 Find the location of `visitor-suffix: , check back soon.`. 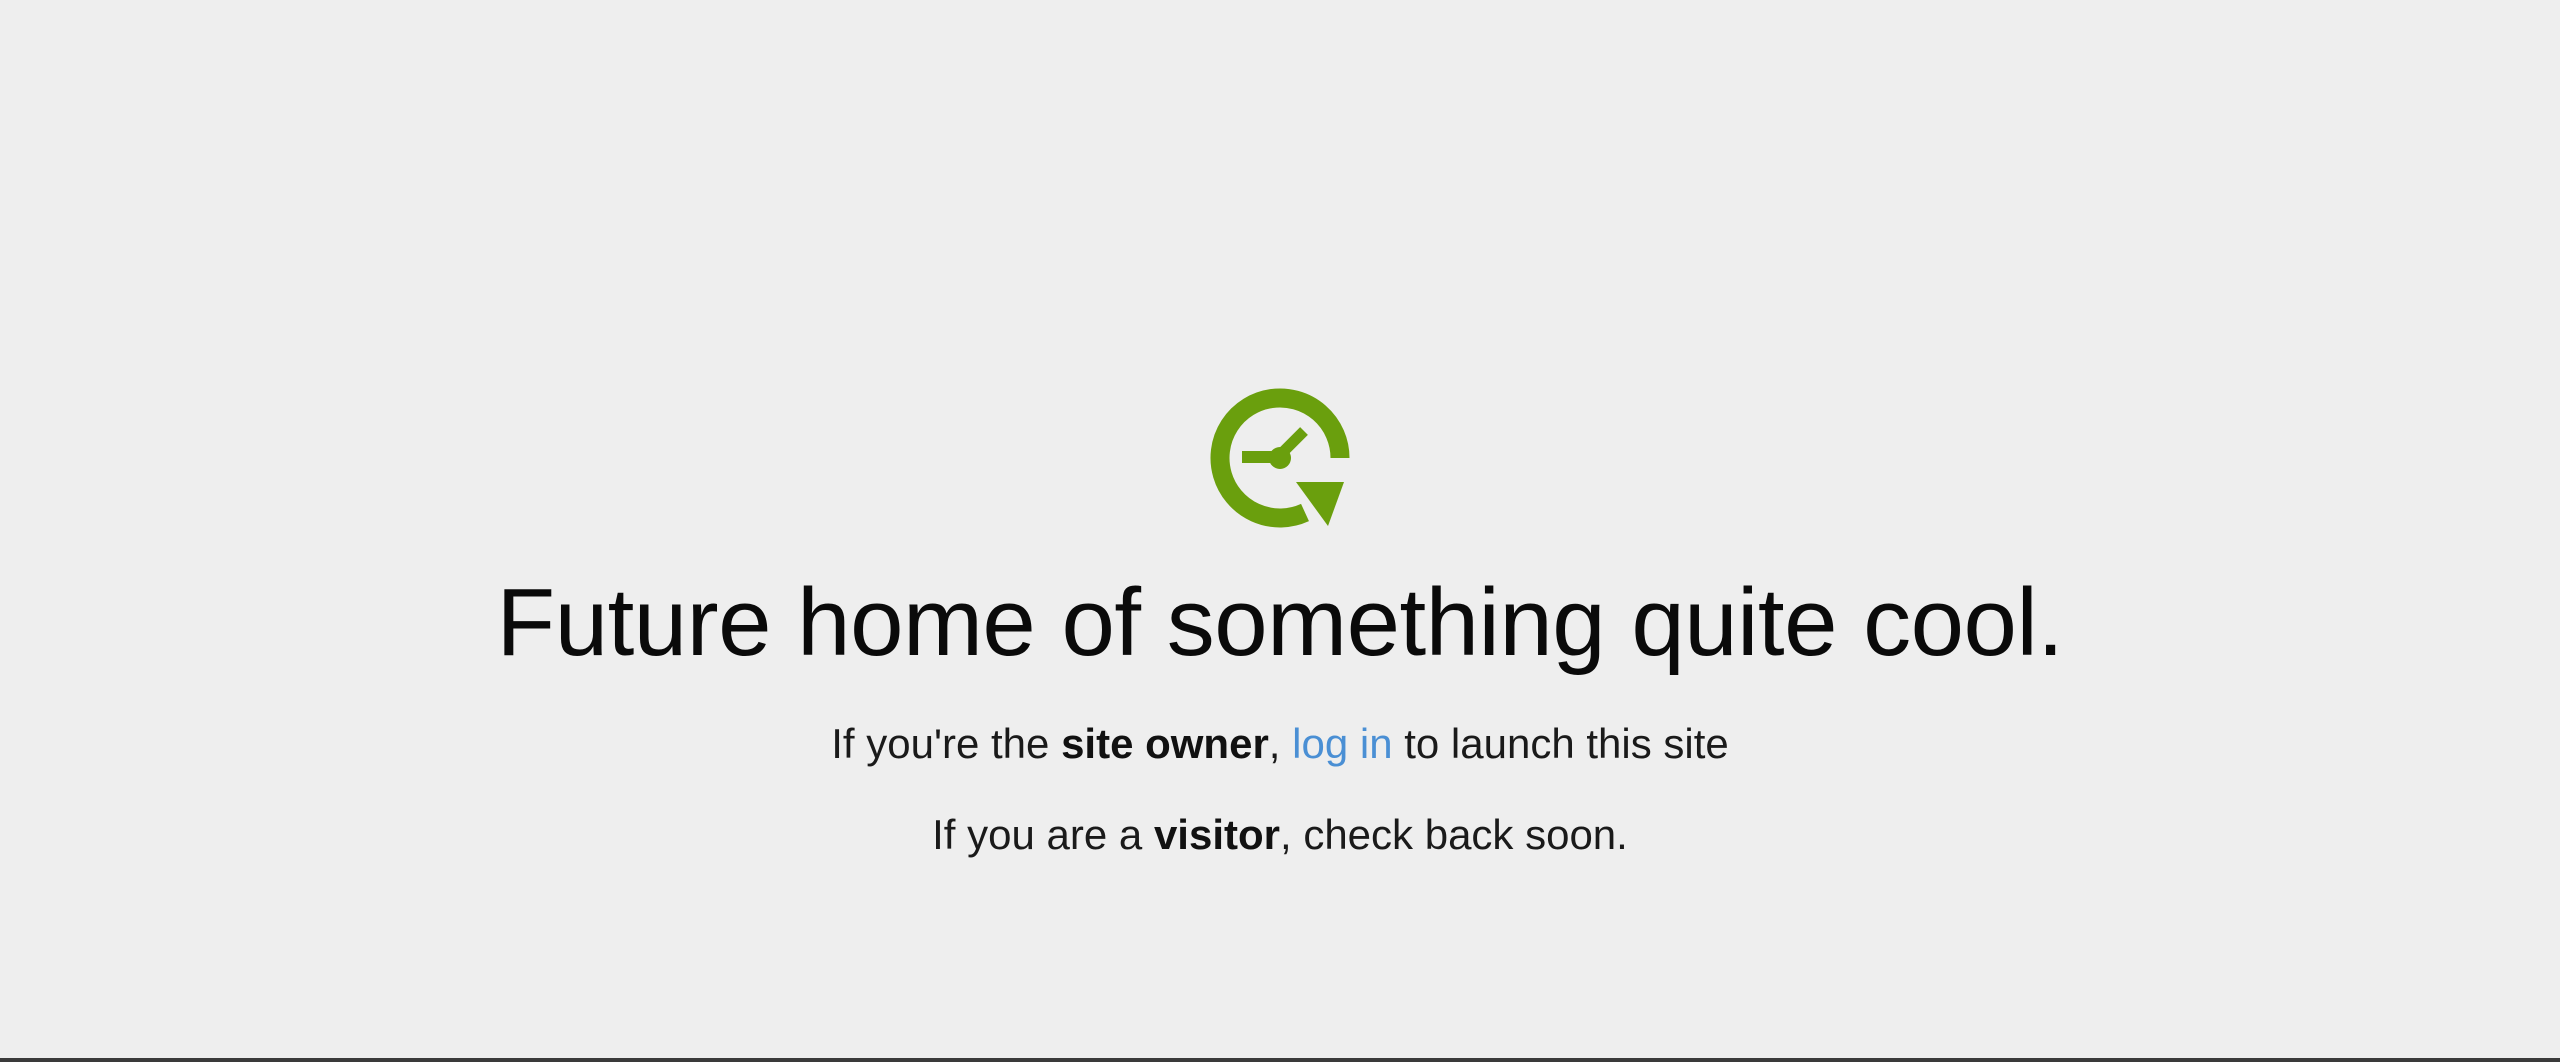

visitor-suffix: , check back soon. is located at coordinates (1453, 834).